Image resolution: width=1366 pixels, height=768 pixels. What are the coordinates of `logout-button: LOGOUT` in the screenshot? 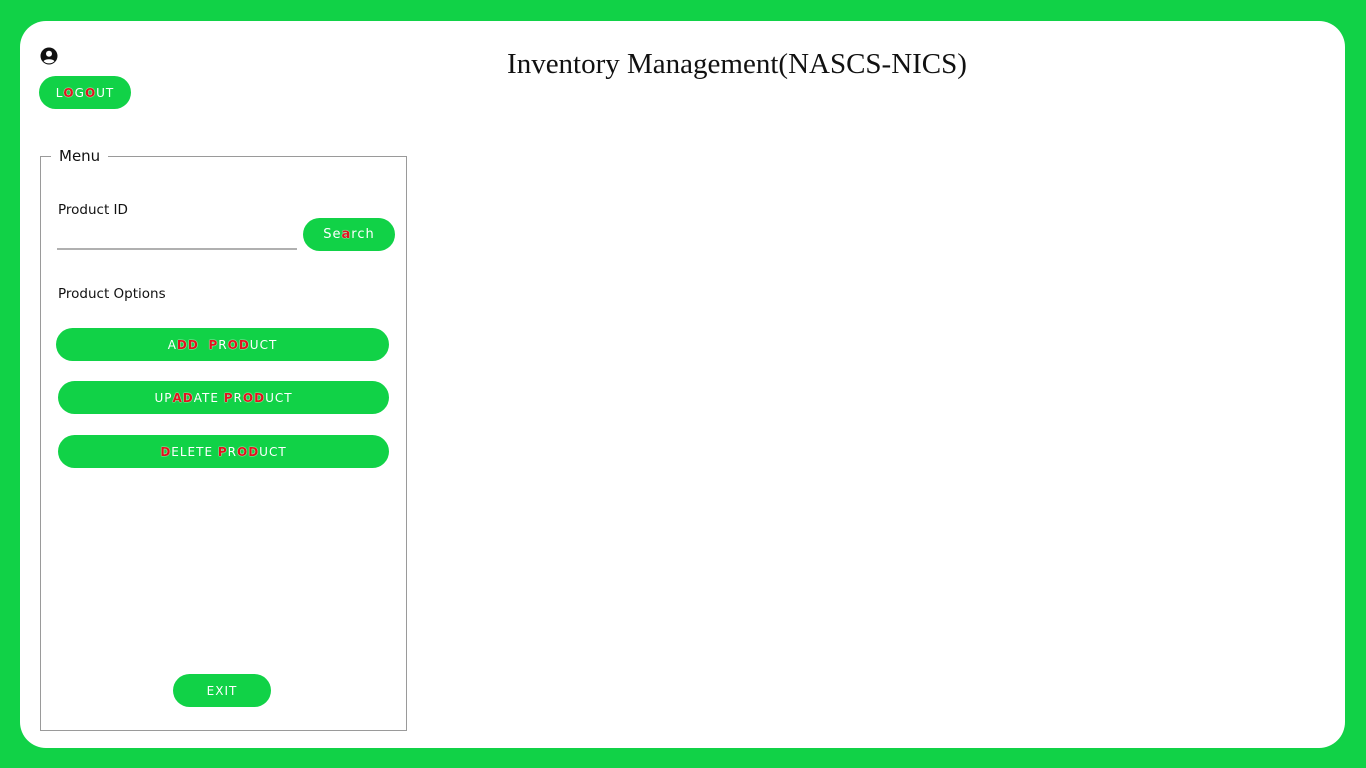 It's located at (85, 92).